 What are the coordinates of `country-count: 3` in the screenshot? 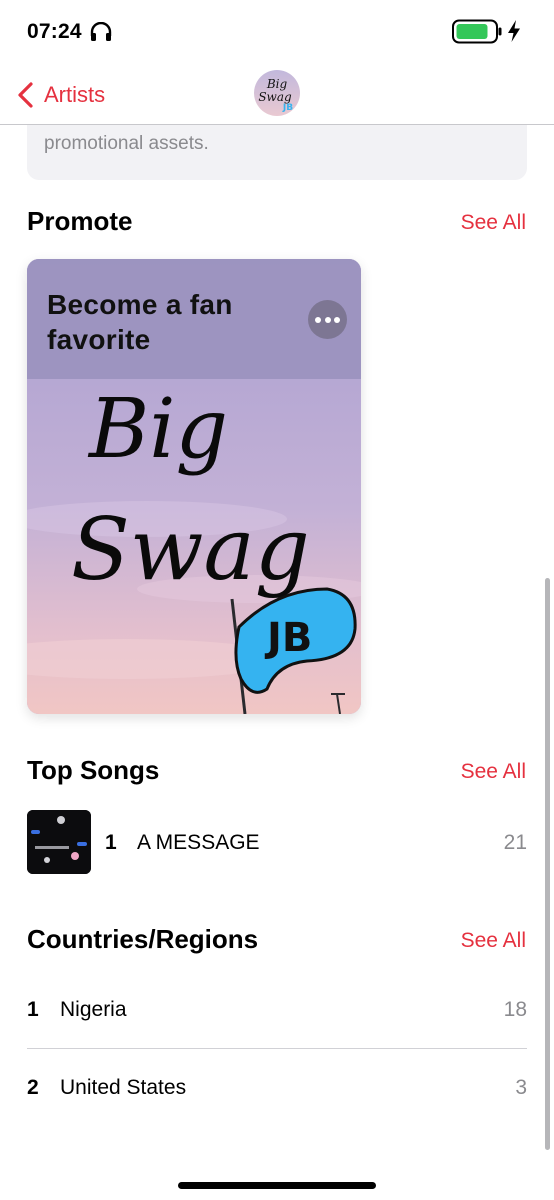 It's located at (521, 1087).